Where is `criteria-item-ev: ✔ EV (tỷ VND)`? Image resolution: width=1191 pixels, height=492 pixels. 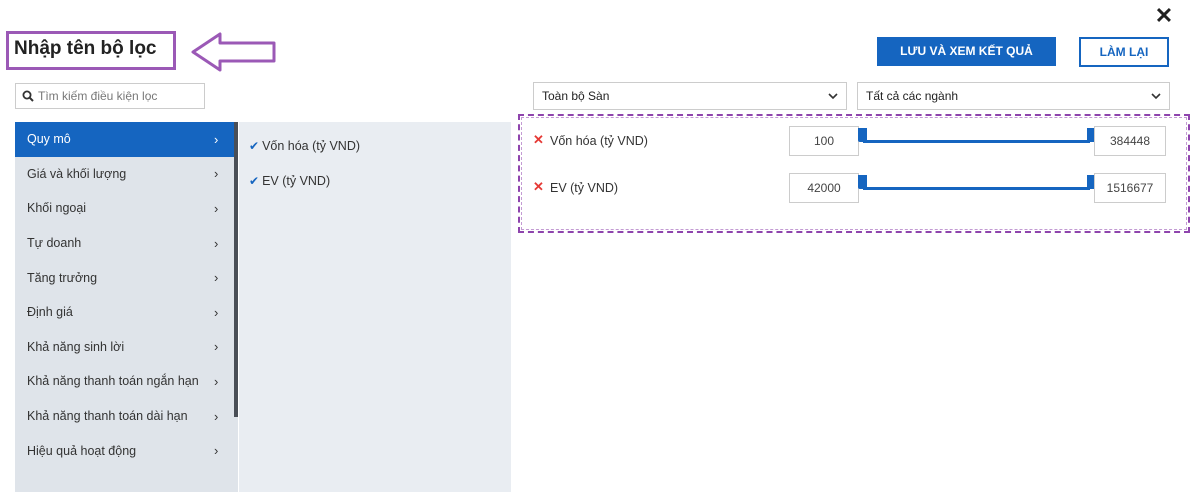
criteria-item-ev: ✔ EV (tỷ VND) is located at coordinates (380, 181).